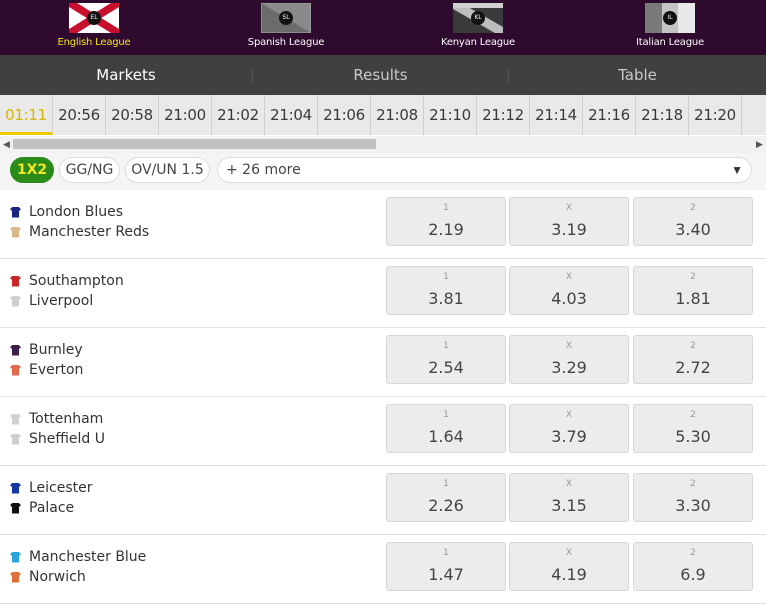 Image resolution: width=766 pixels, height=604 pixels. What do you see at coordinates (66, 419) in the screenshot?
I see `home-team-name: Tottenham` at bounding box center [66, 419].